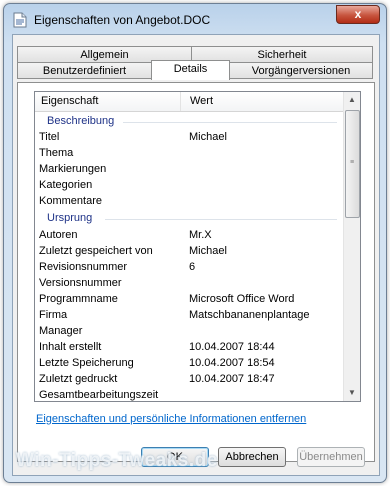 Image resolution: width=390 pixels, height=486 pixels. I want to click on tab-label: Benutzerdefiniert, so click(84, 71).